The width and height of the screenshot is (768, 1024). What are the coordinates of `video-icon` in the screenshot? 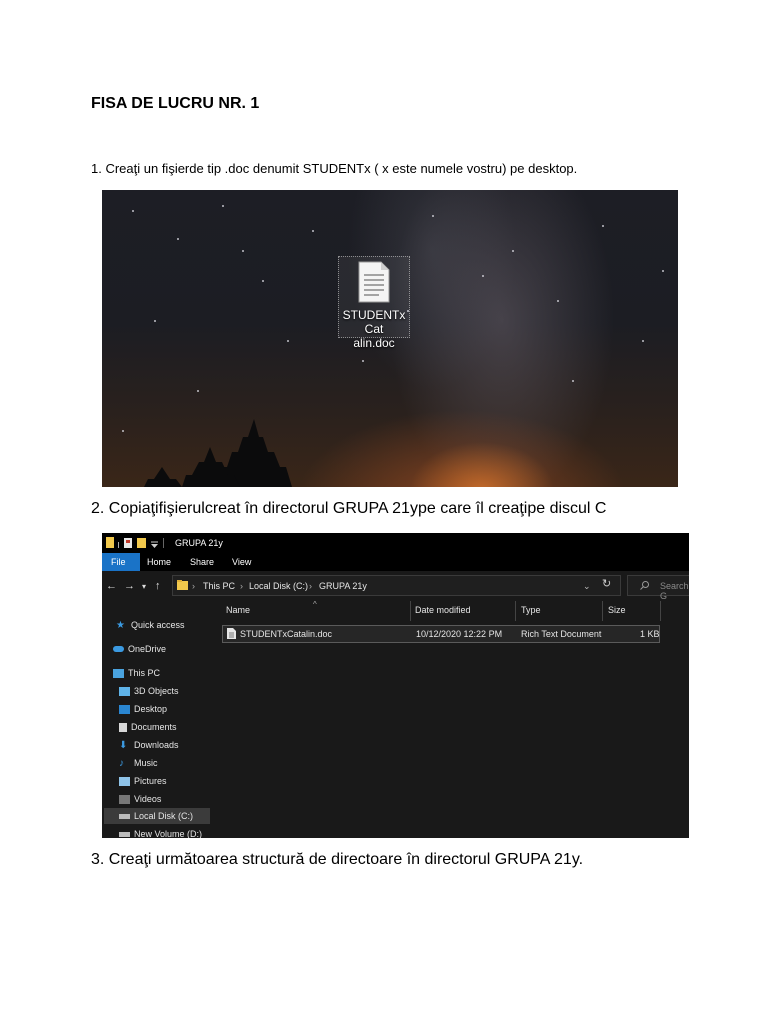 It's located at (124, 799).